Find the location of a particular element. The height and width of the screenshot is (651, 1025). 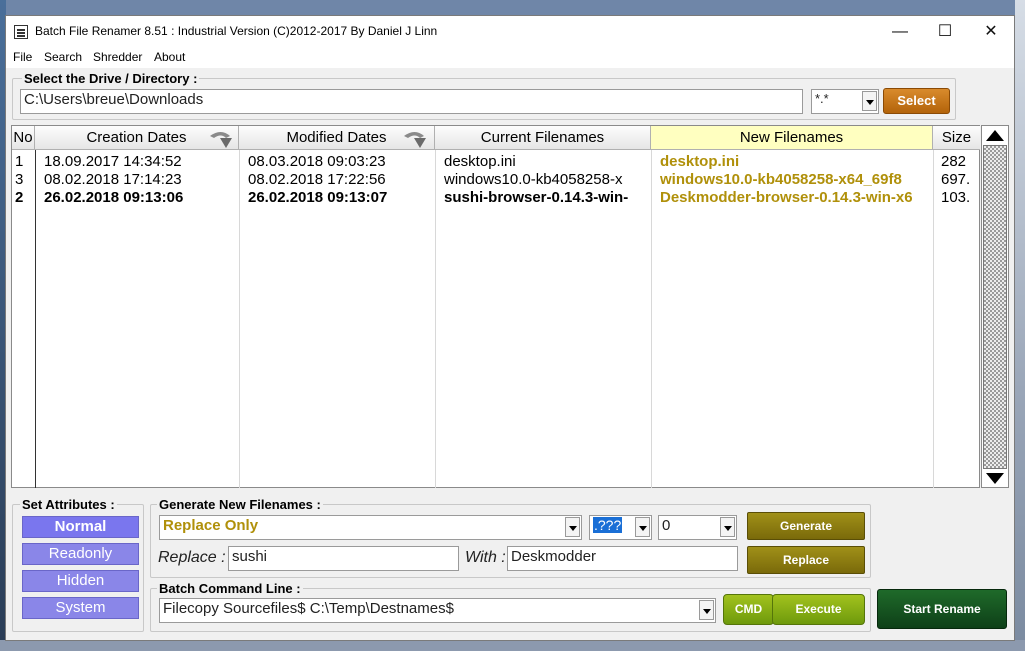

attributes-label: Set Attributes : is located at coordinates (68, 504).